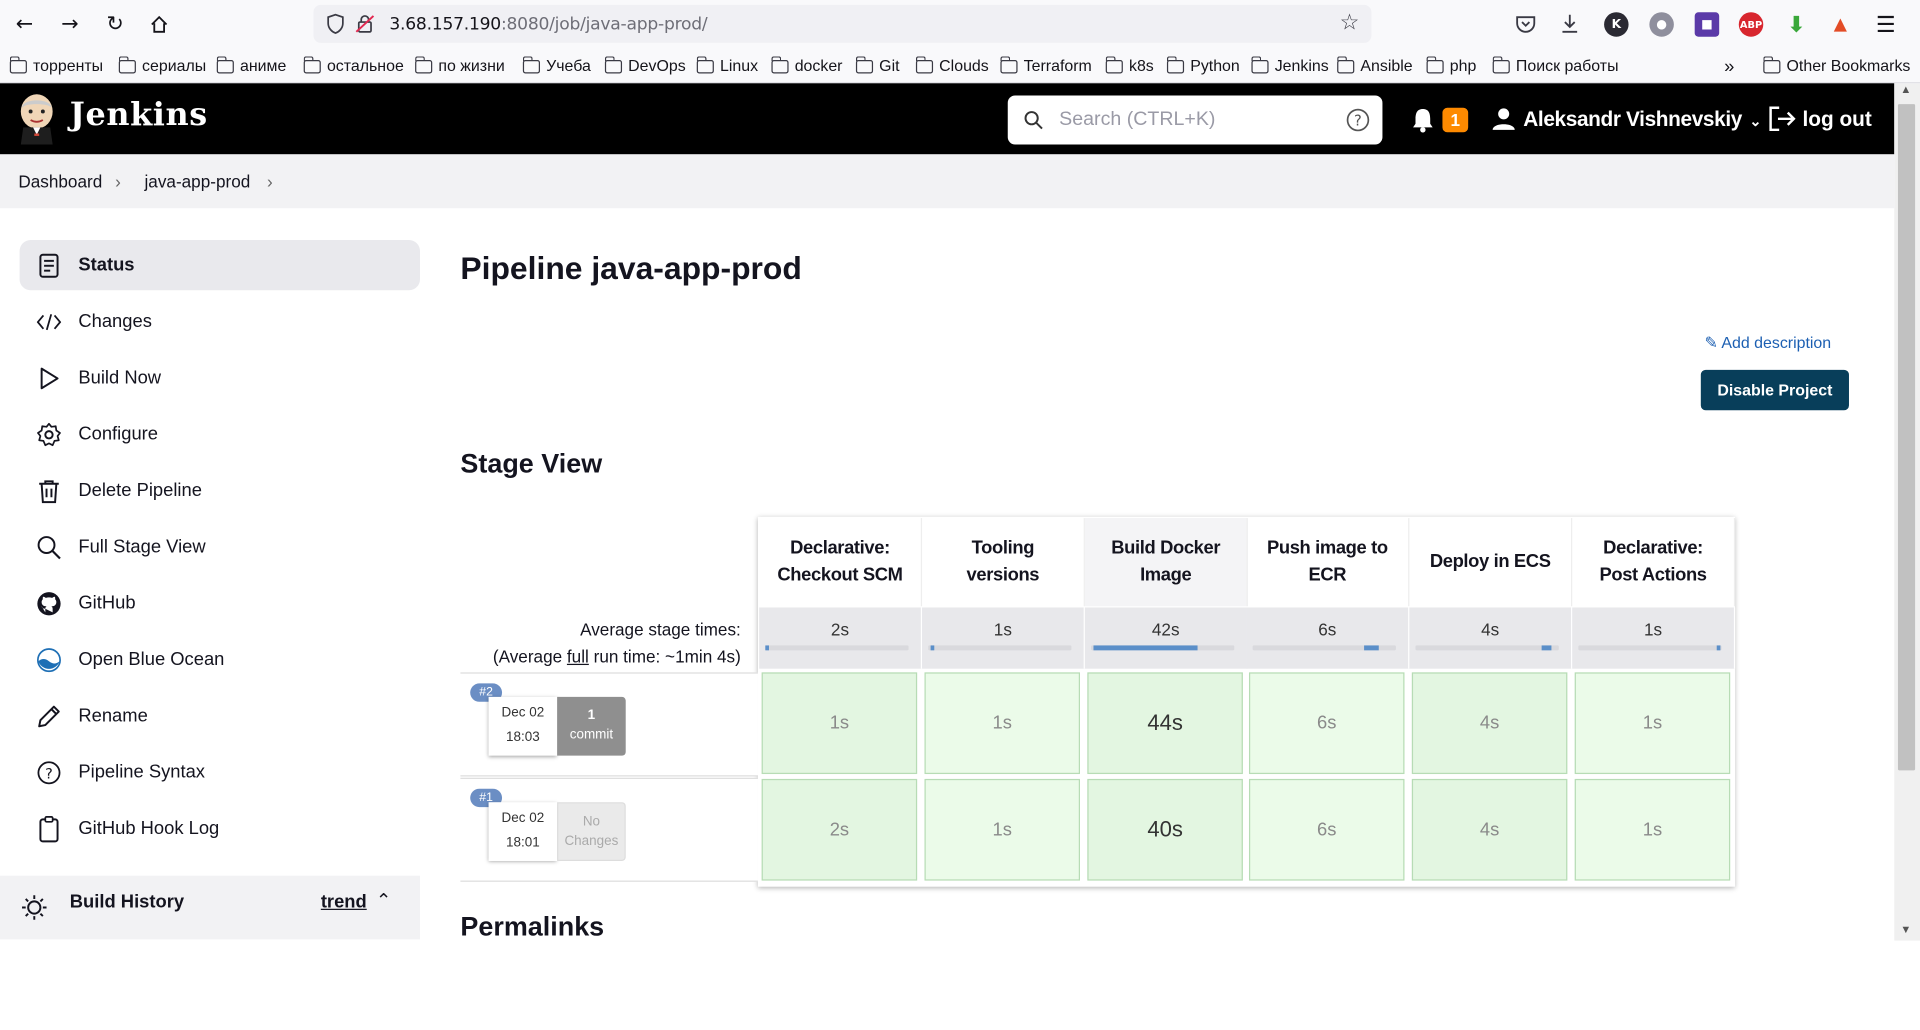 Image resolution: width=1920 pixels, height=1030 pixels. What do you see at coordinates (1796, 25) in the screenshot?
I see `download-manager-icon: ⬇` at bounding box center [1796, 25].